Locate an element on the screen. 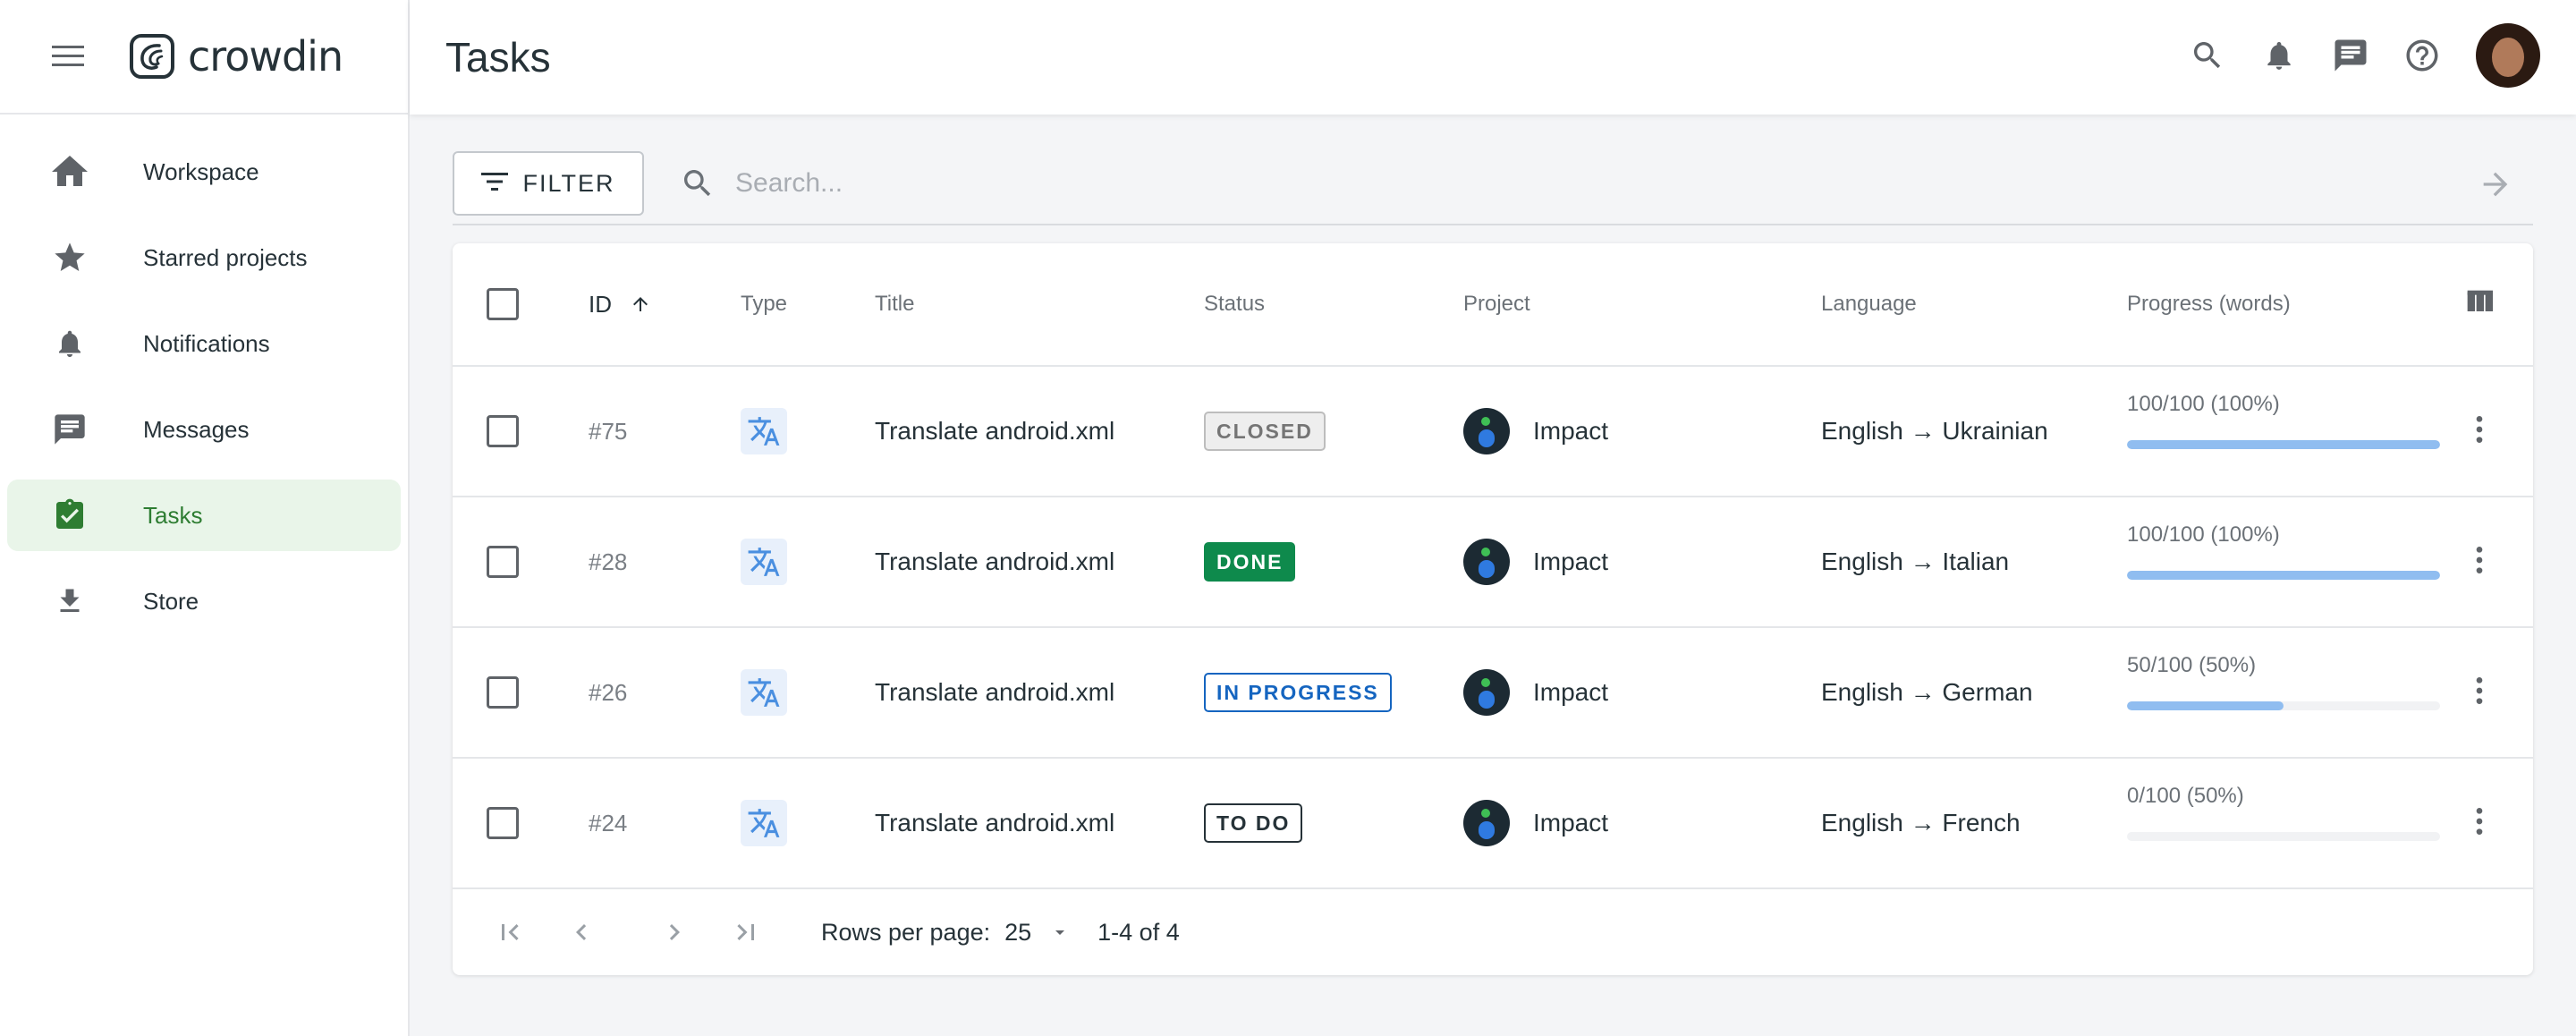 Image resolution: width=2576 pixels, height=1036 pixels. next-page-icon is located at coordinates (674, 932).